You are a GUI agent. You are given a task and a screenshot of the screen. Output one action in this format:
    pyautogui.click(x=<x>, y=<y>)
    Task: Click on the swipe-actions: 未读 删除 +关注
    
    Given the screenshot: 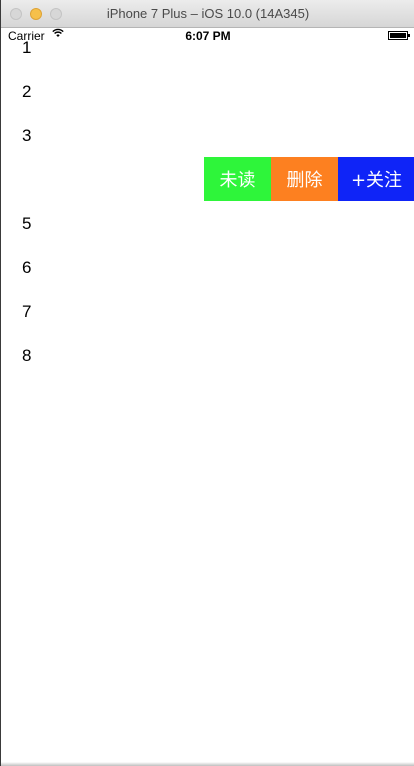 What is the action you would take?
    pyautogui.click(x=309, y=179)
    